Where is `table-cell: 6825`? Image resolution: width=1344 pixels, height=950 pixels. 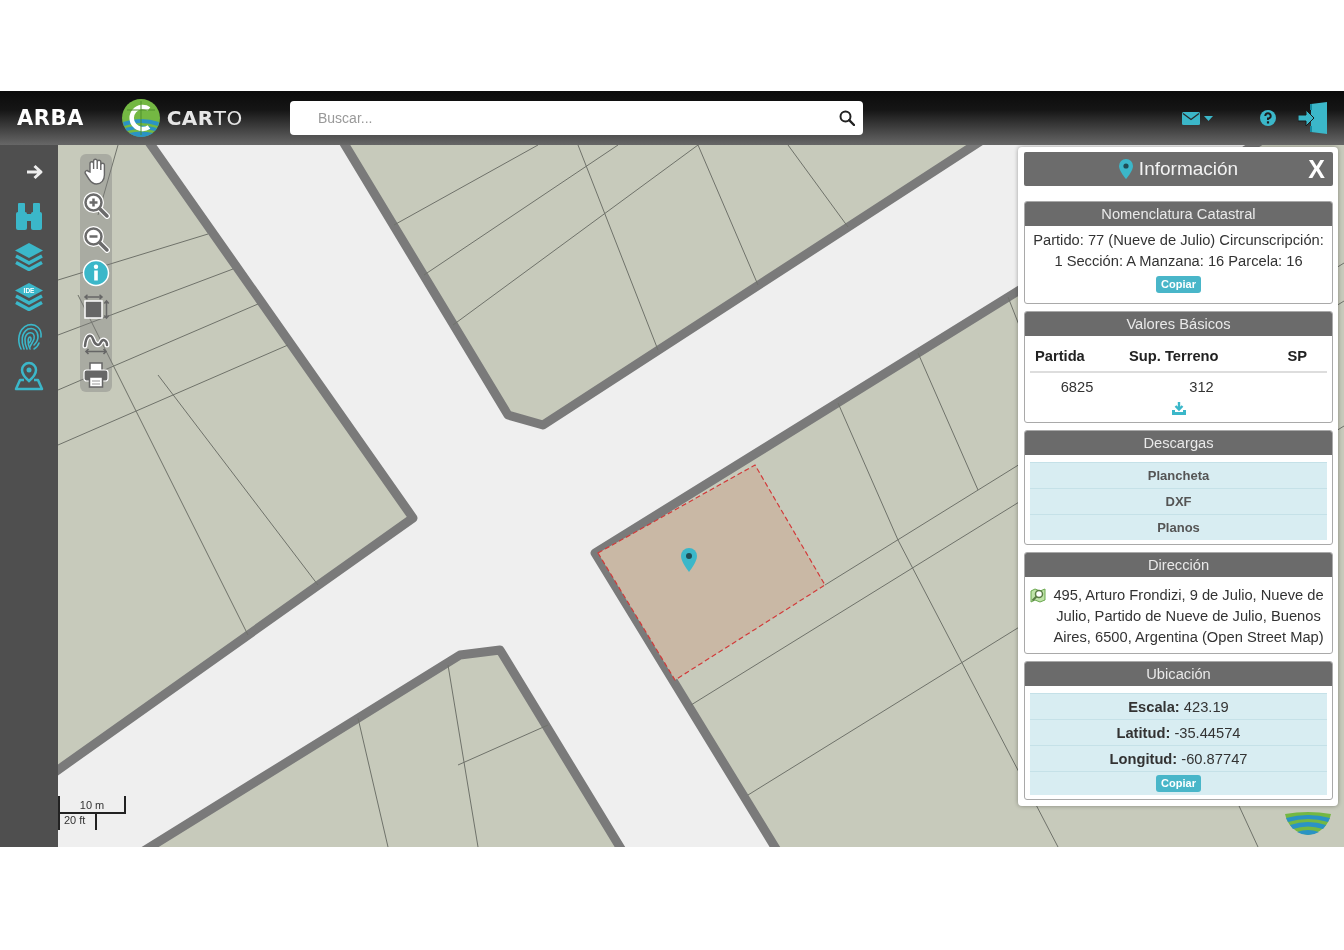
table-cell: 6825 is located at coordinates (1077, 385).